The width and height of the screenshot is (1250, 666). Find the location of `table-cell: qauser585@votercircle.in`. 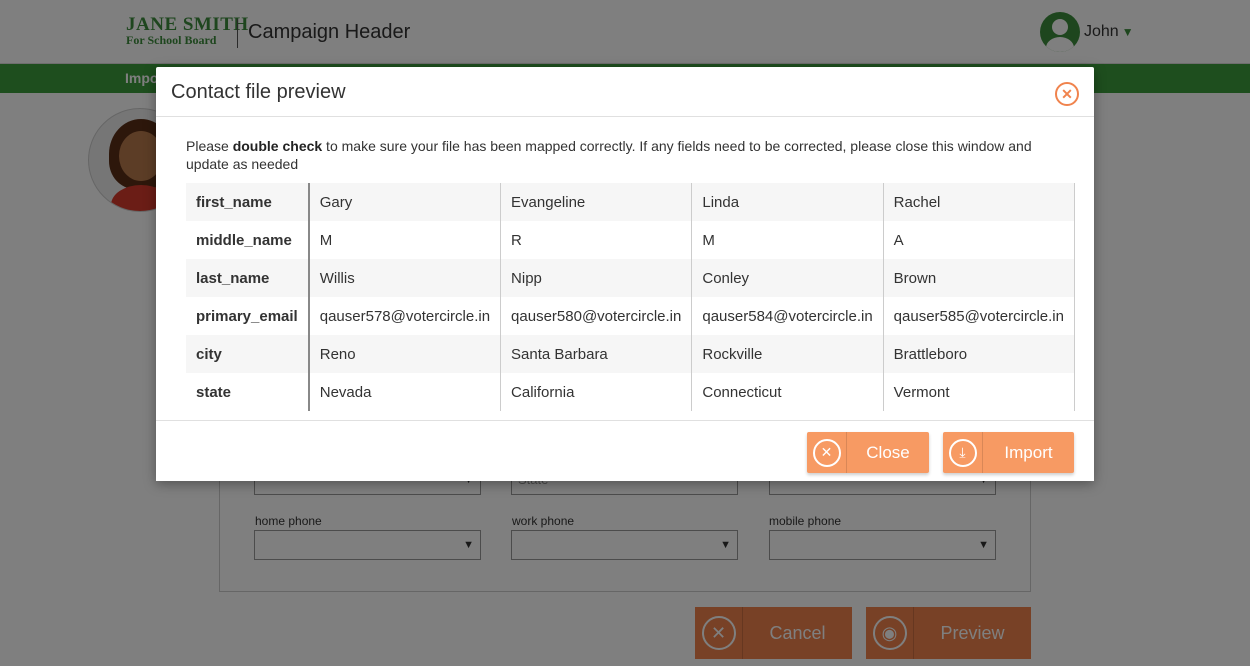

table-cell: qauser585@votercircle.in is located at coordinates (979, 316).